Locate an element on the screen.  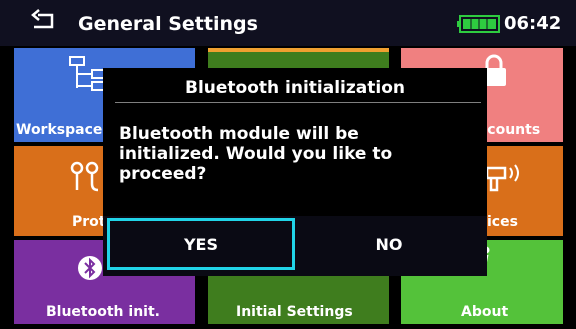
no-button: NO is located at coordinates (389, 244).